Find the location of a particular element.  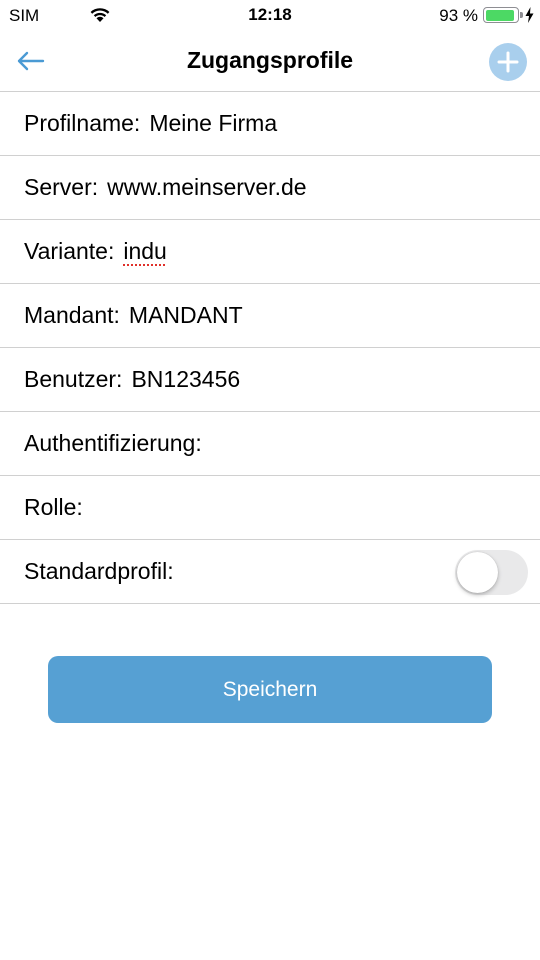

standard-profile-toggle is located at coordinates (491, 572).